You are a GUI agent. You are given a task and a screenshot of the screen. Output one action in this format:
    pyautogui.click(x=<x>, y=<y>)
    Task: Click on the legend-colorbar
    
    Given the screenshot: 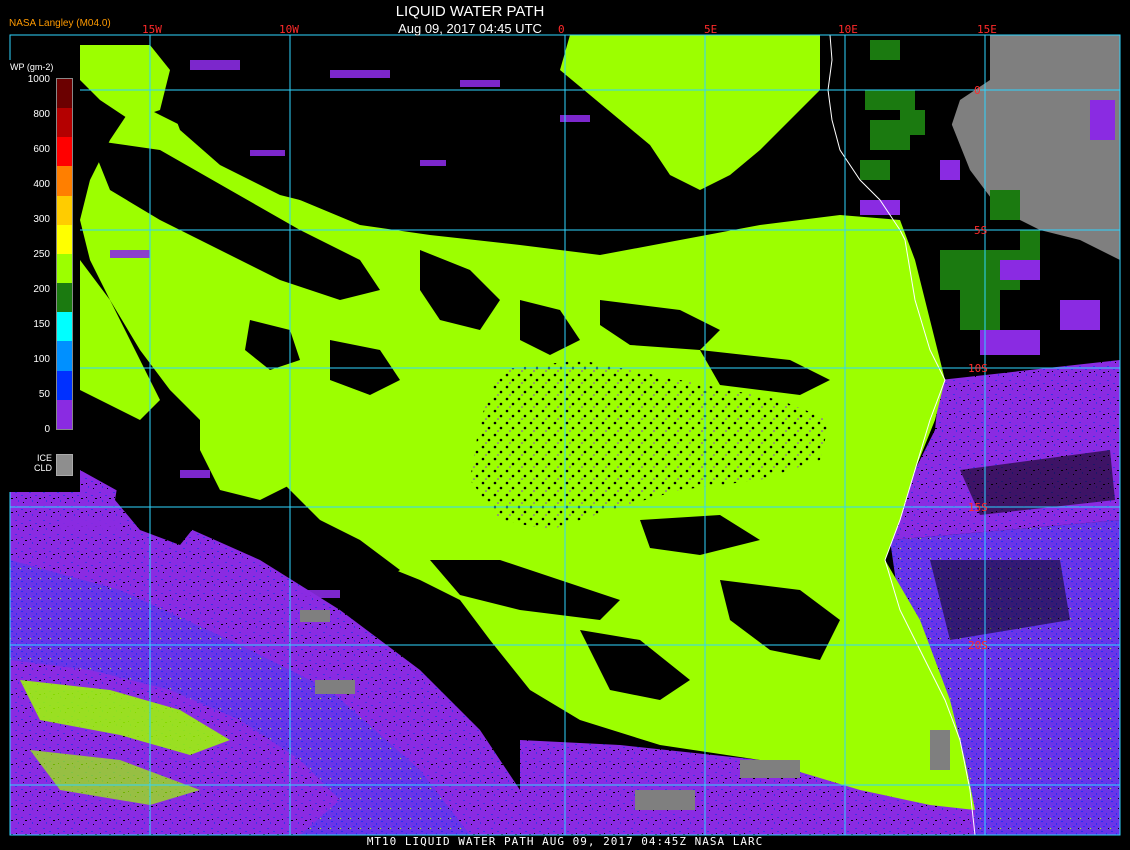 What is the action you would take?
    pyautogui.click(x=64, y=254)
    